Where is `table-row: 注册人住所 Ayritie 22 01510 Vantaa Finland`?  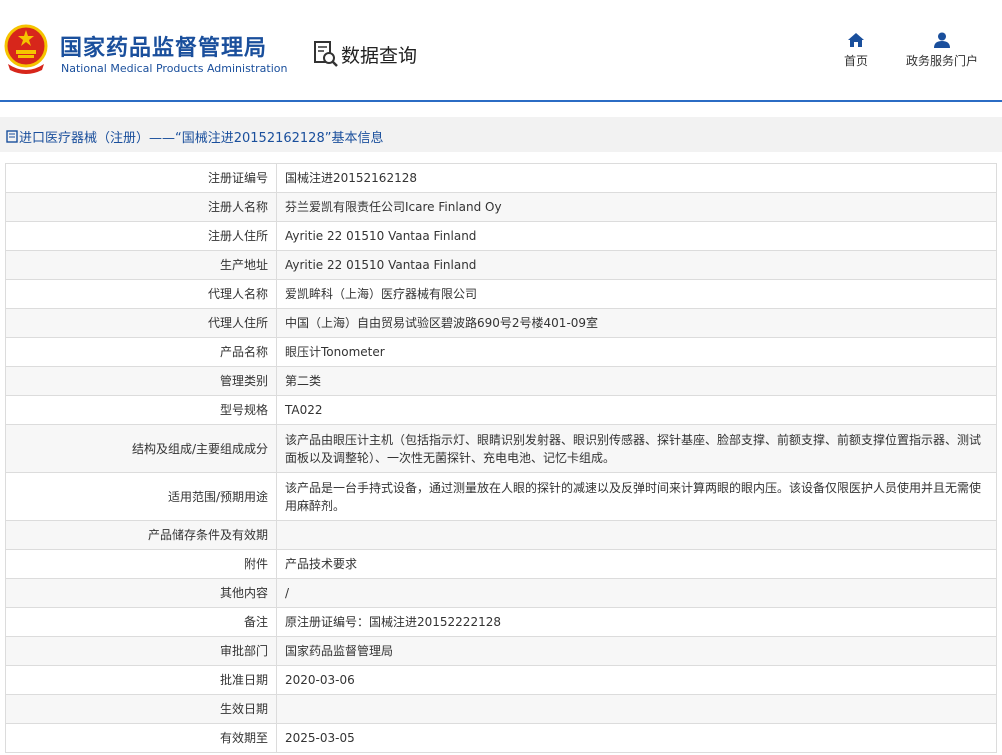
table-row: 注册人住所 Ayritie 22 01510 Vantaa Finland is located at coordinates (501, 236).